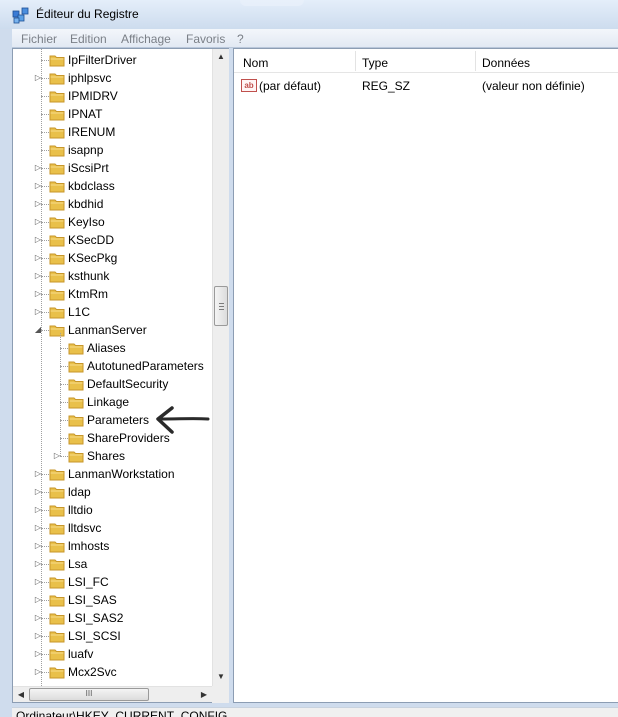 The image size is (618, 717). I want to click on tree-item: ▷ lmhosts, so click(113, 546).